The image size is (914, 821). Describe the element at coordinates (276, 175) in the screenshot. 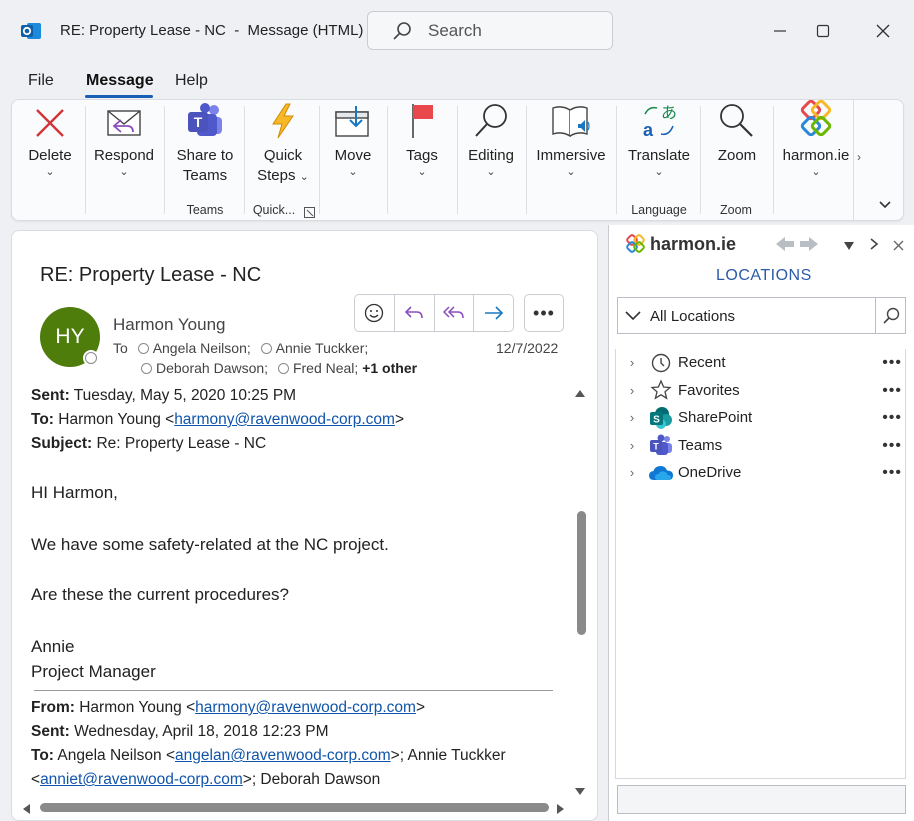

I see `quick-label-2: Steps` at that location.